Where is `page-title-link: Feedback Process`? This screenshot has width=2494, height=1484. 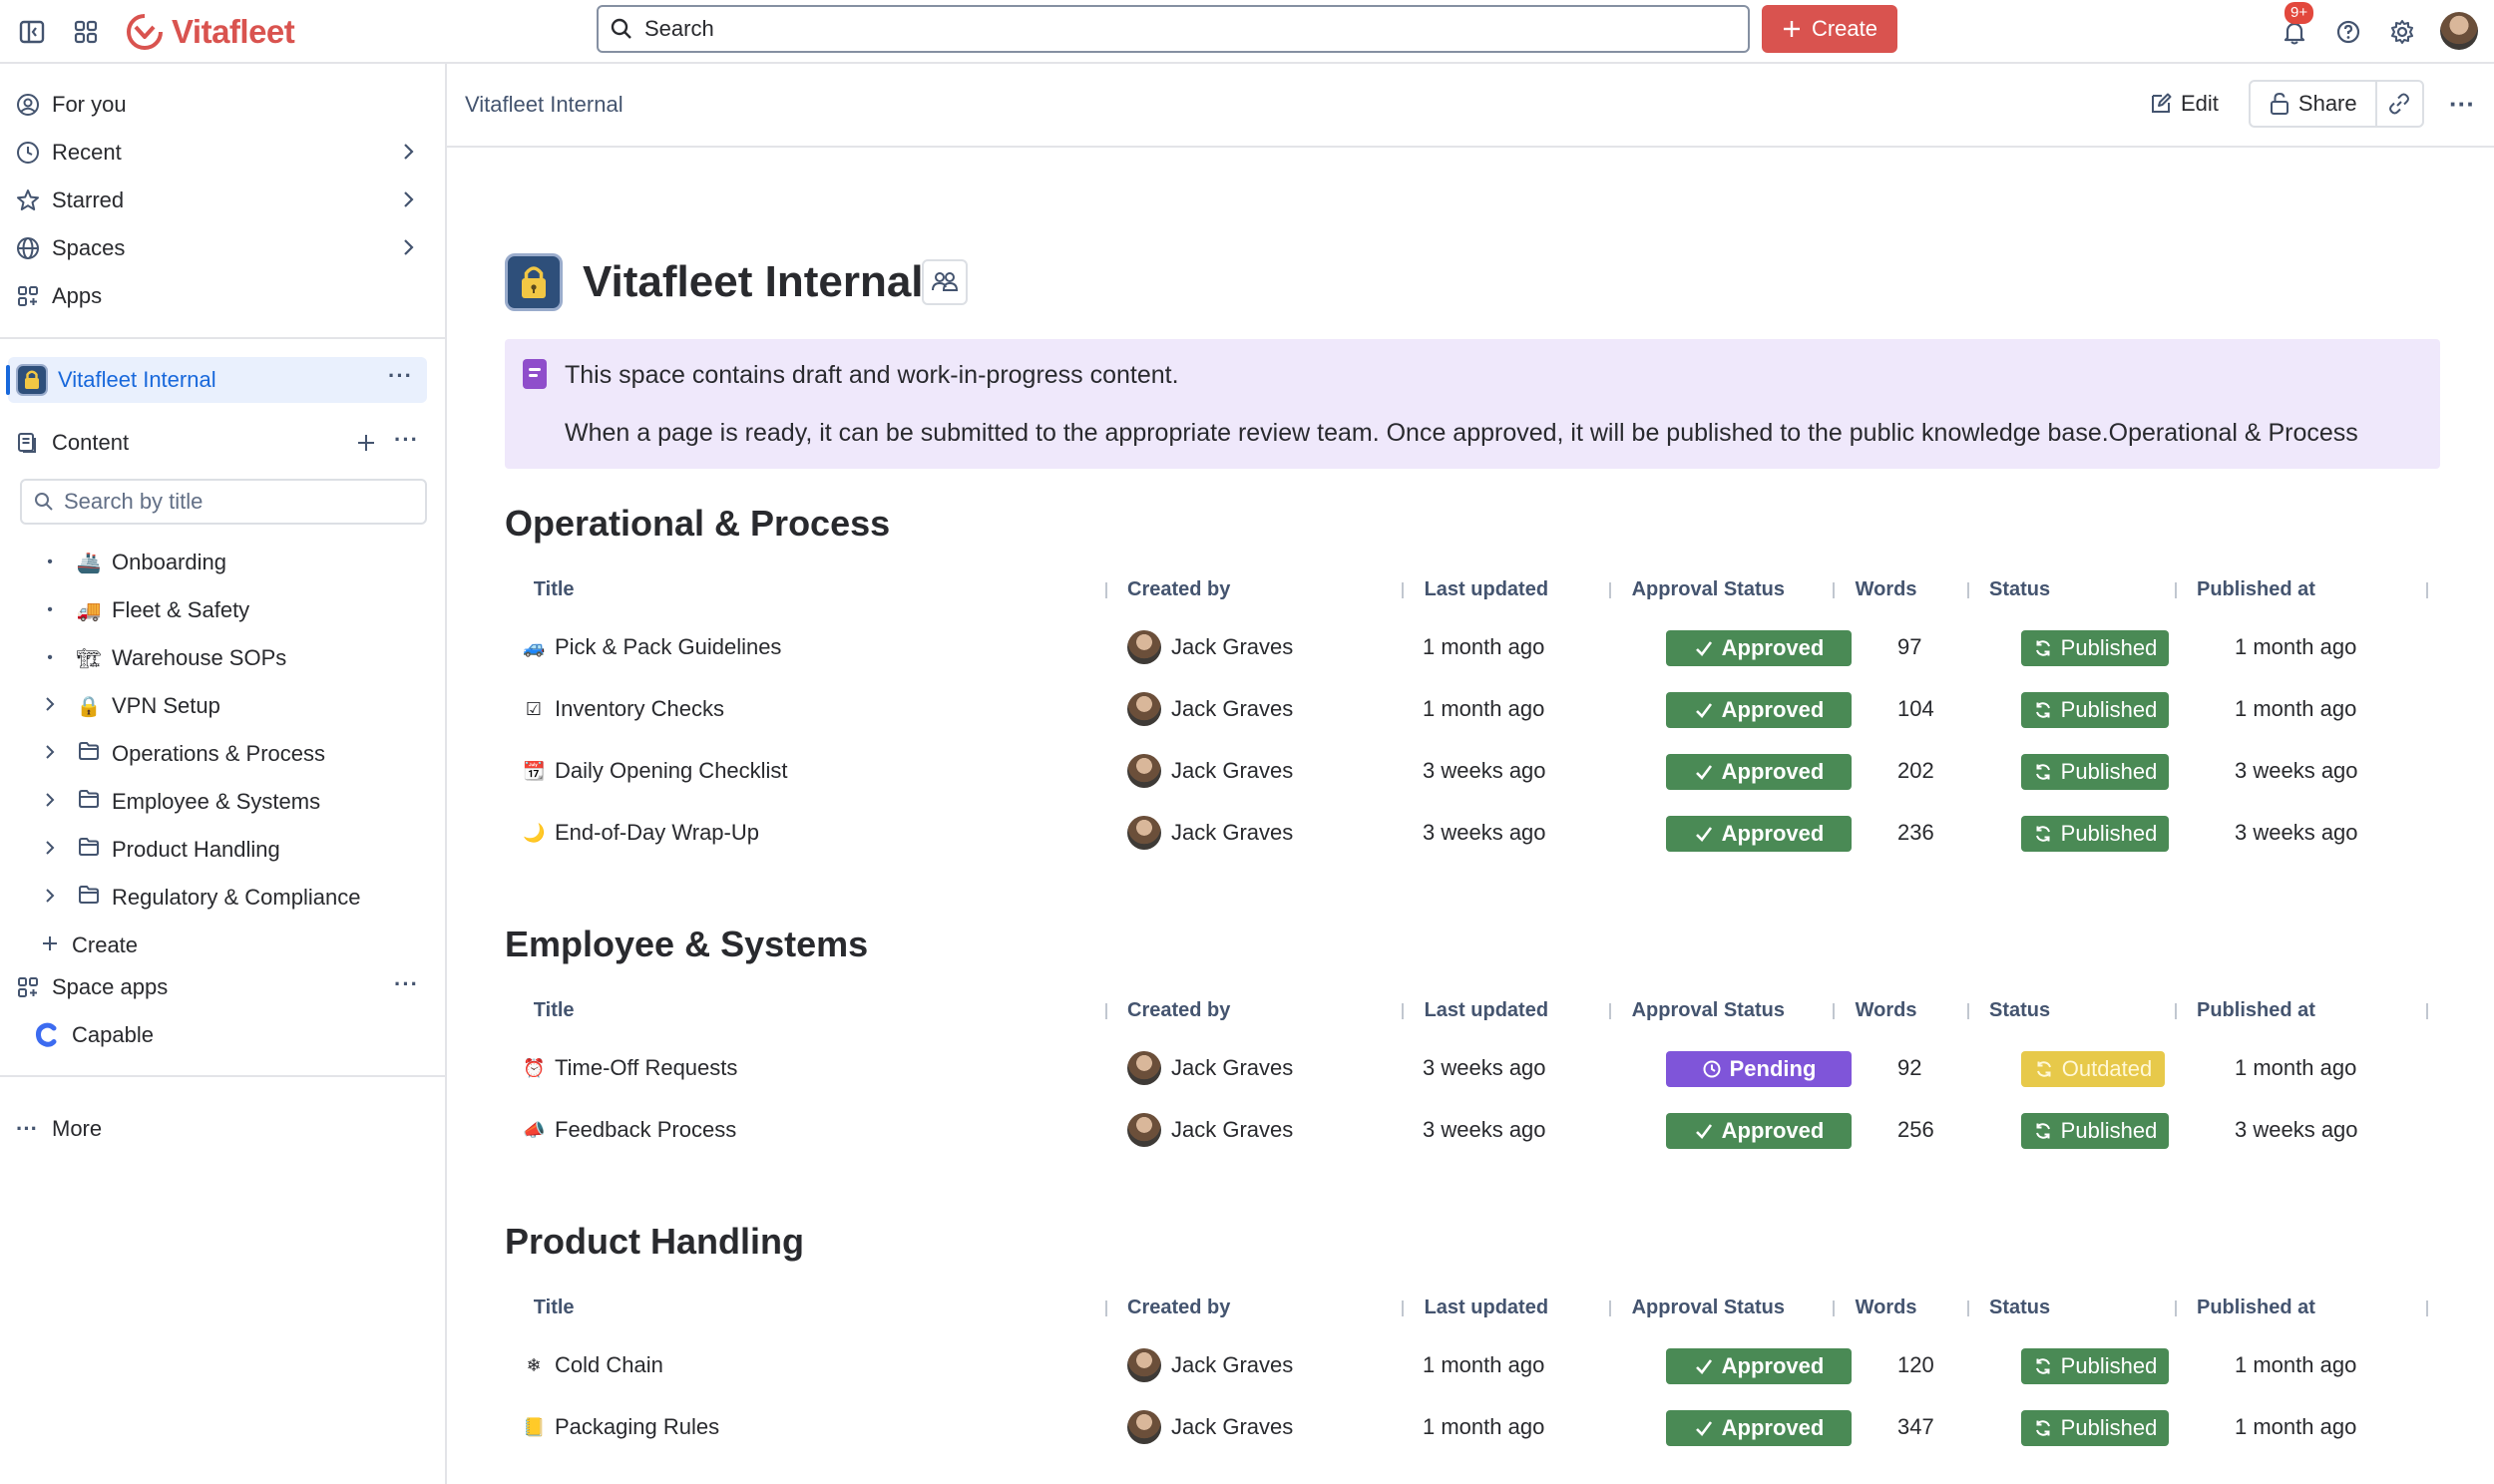 page-title-link: Feedback Process is located at coordinates (645, 1130).